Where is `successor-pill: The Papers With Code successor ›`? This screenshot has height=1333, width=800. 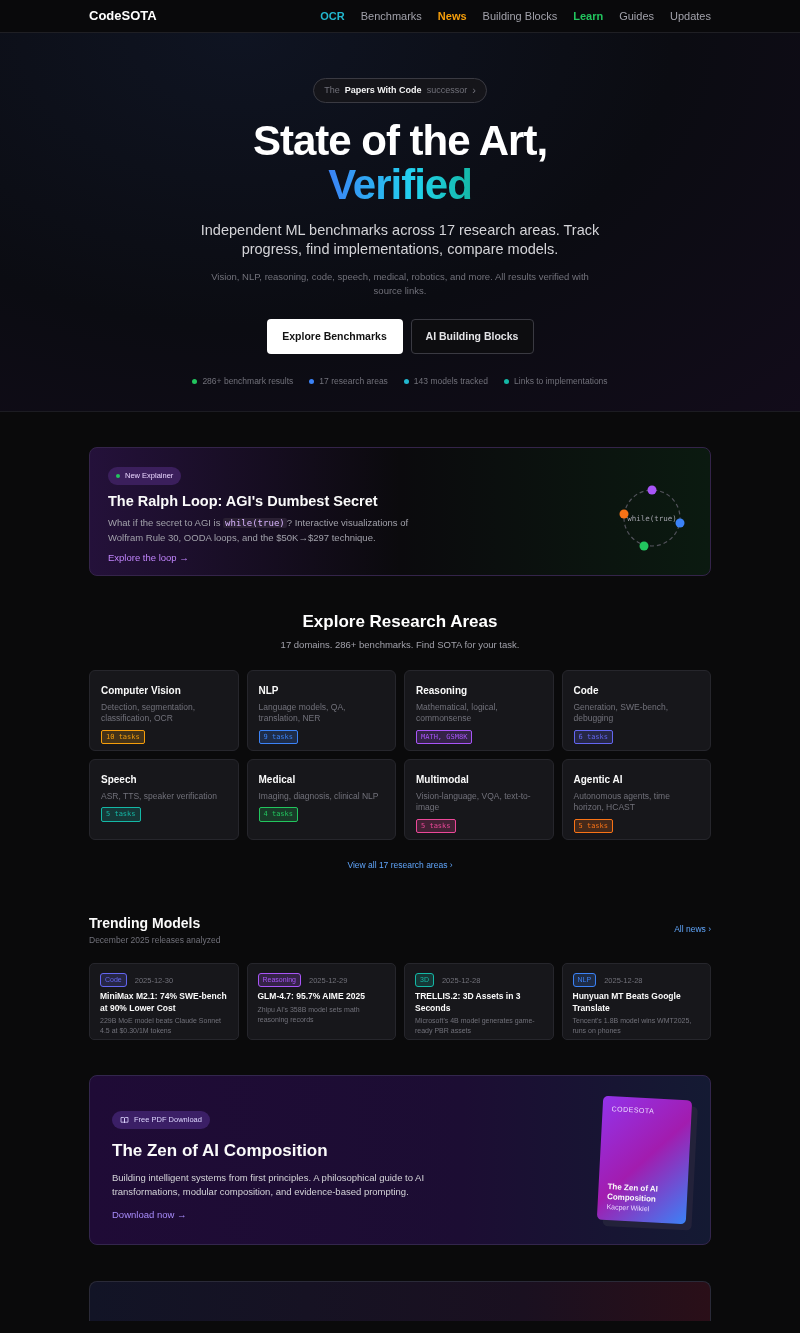 successor-pill: The Papers With Code successor › is located at coordinates (400, 90).